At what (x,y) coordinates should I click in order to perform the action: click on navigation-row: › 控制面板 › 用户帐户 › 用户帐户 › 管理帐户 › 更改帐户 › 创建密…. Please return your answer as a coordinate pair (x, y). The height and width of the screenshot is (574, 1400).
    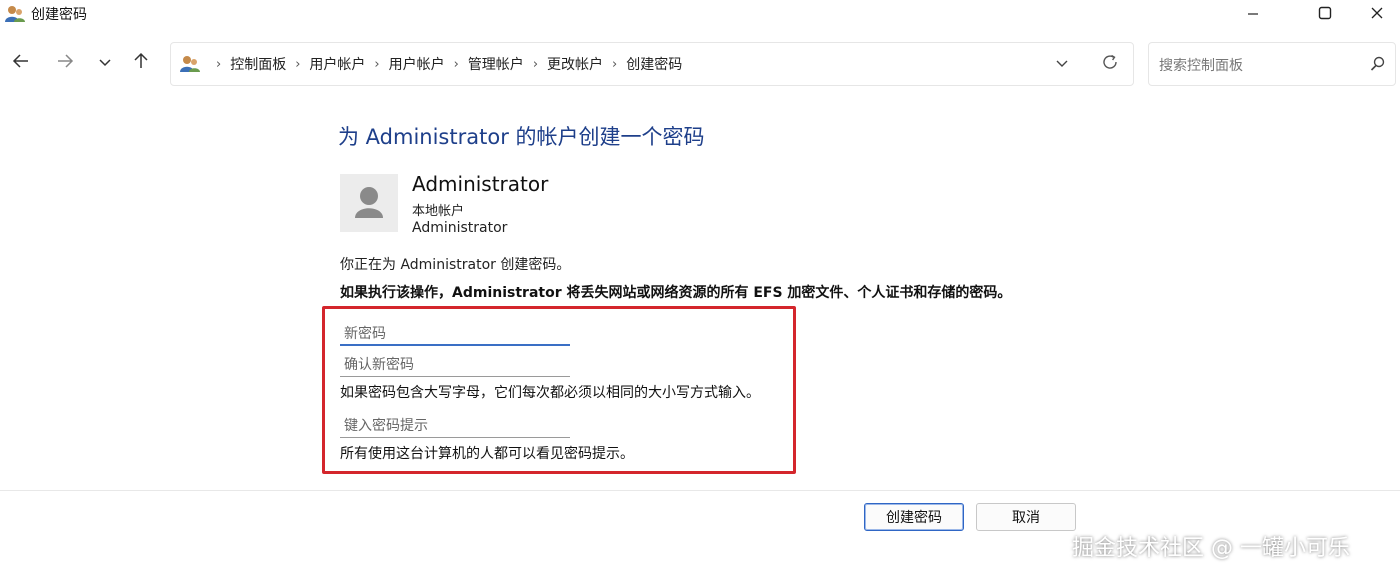
    Looking at the image, I should click on (700, 63).